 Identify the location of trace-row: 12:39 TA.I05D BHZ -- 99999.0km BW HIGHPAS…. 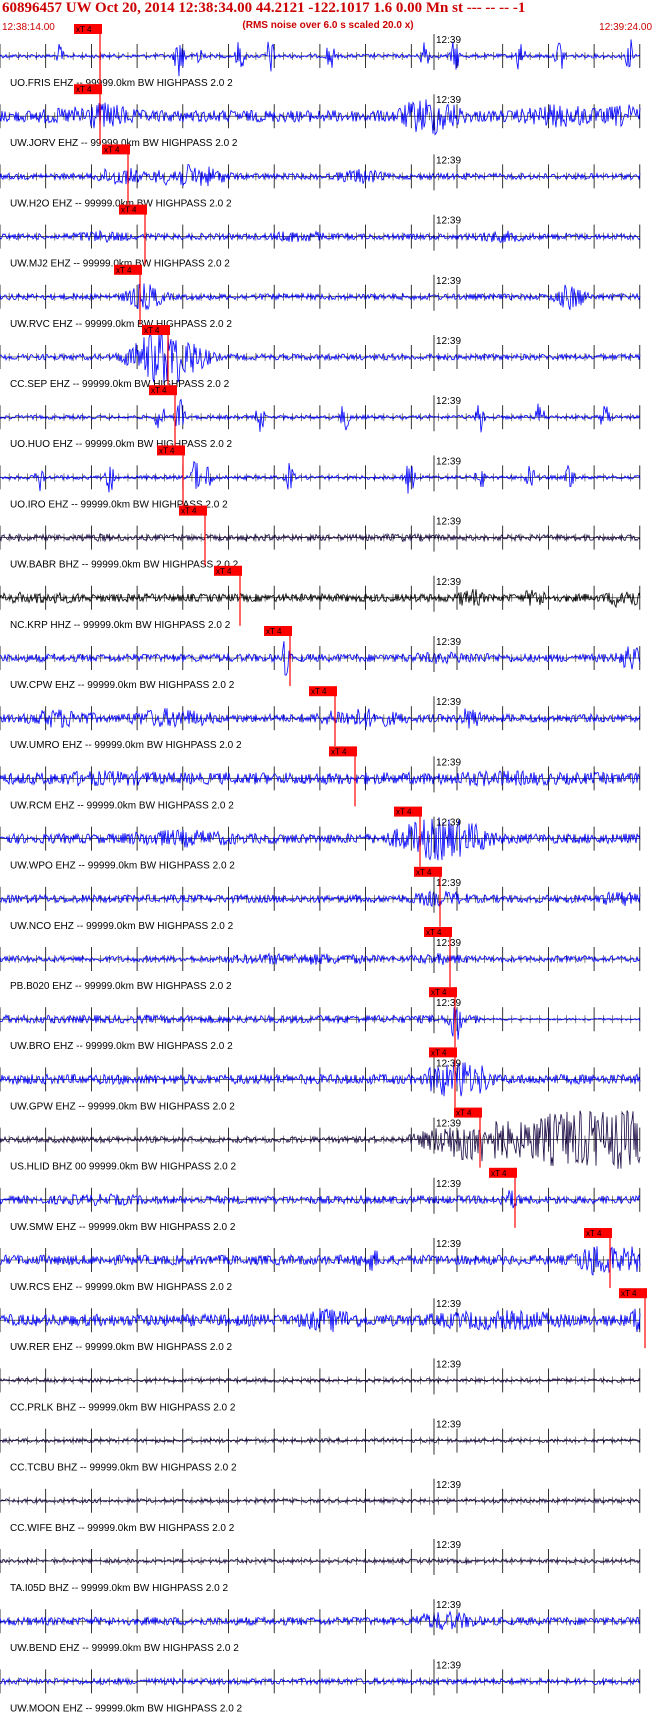
(320, 1566).